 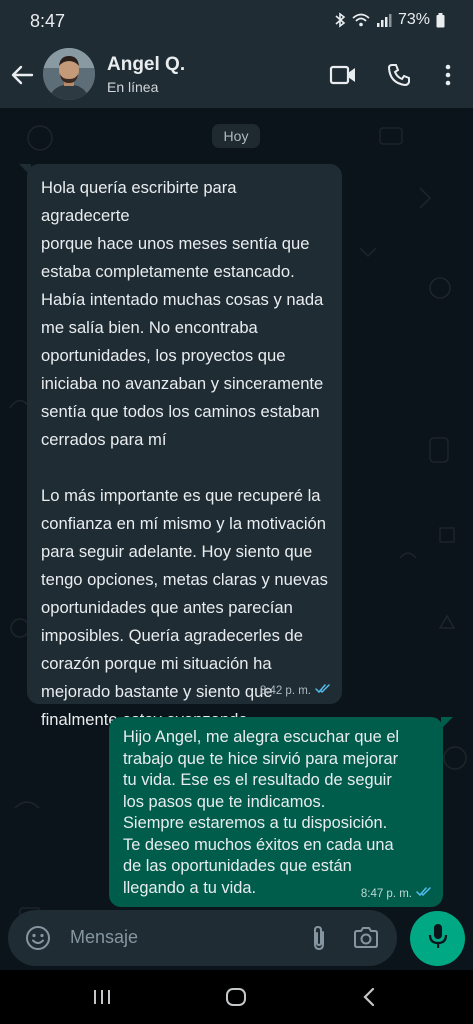 I want to click on system-nav-bar, so click(x=236, y=997).